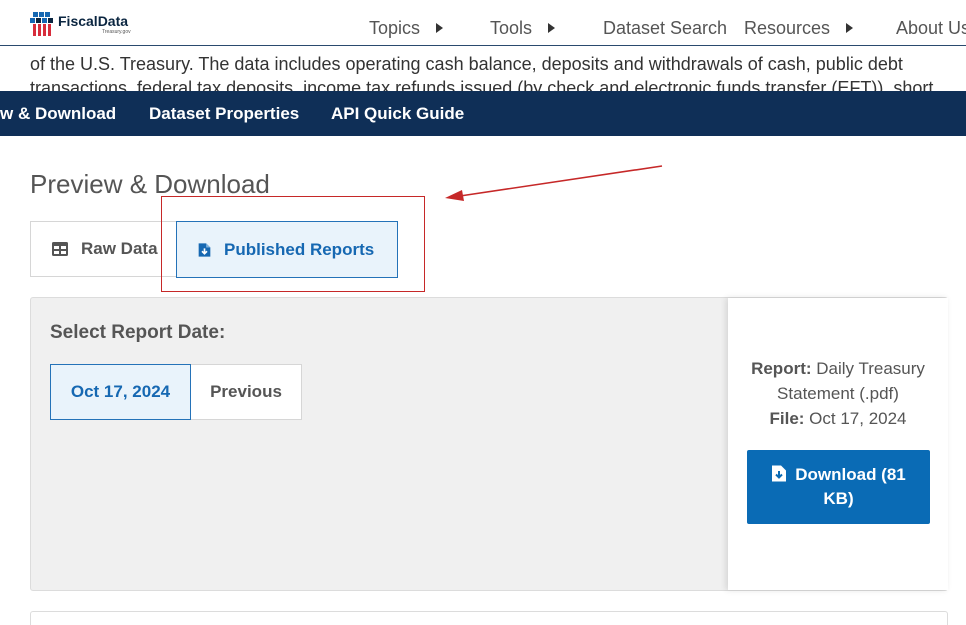 The height and width of the screenshot is (625, 966). Describe the element at coordinates (511, 28) in the screenshot. I see `nav-tools-label: Tools` at that location.